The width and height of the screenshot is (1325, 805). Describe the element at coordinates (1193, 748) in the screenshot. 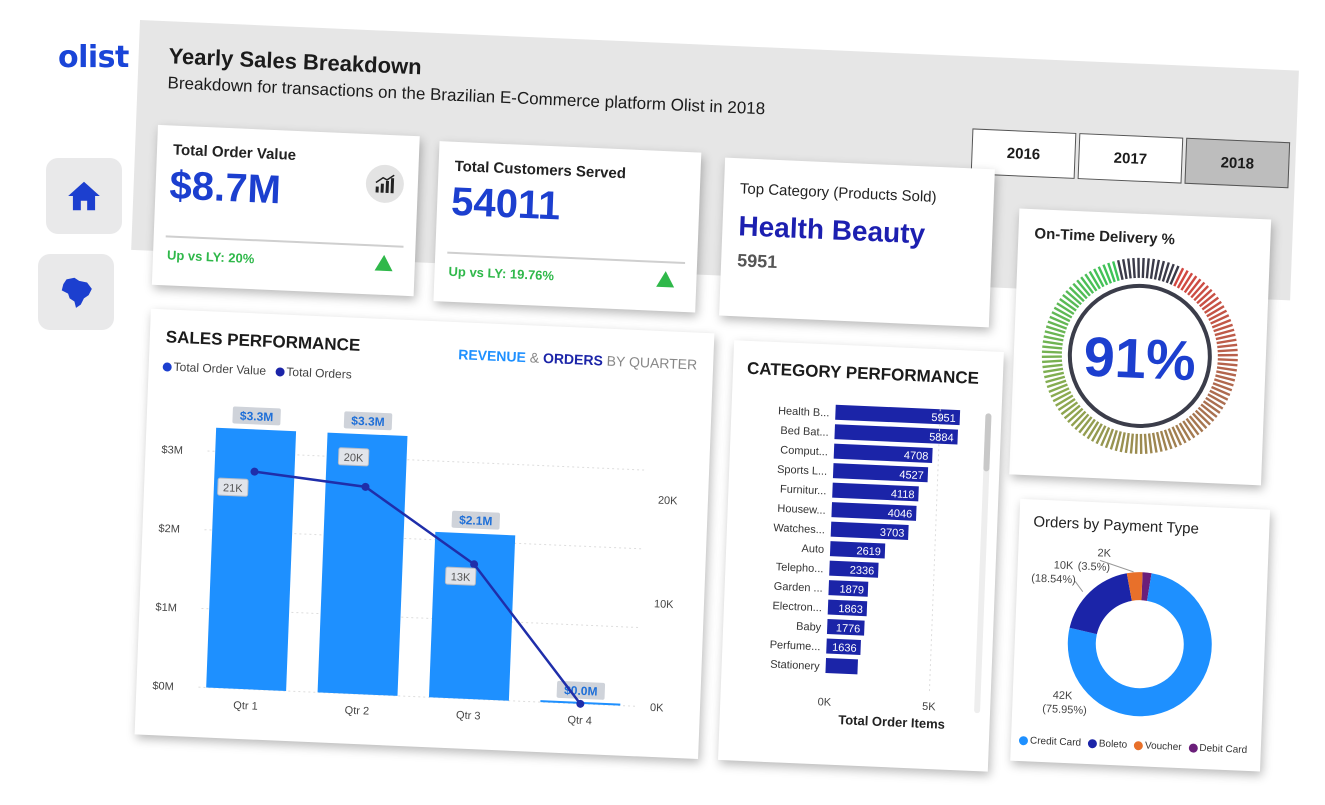

I see `legend-dot-debit` at that location.